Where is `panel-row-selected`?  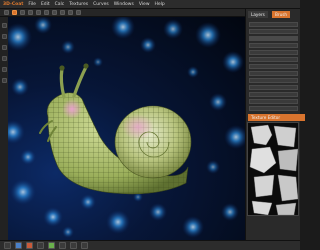 panel-row-selected is located at coordinates (273, 38).